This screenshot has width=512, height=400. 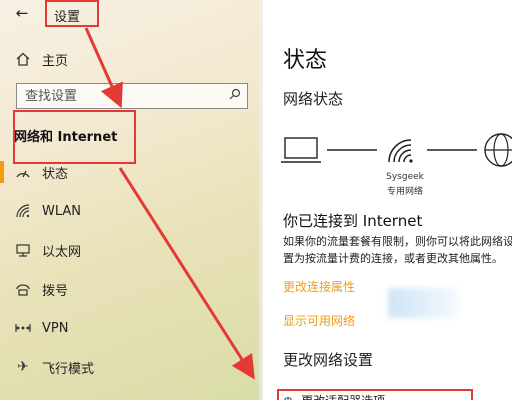 I want to click on wifi-router-icon, so click(x=400, y=151).